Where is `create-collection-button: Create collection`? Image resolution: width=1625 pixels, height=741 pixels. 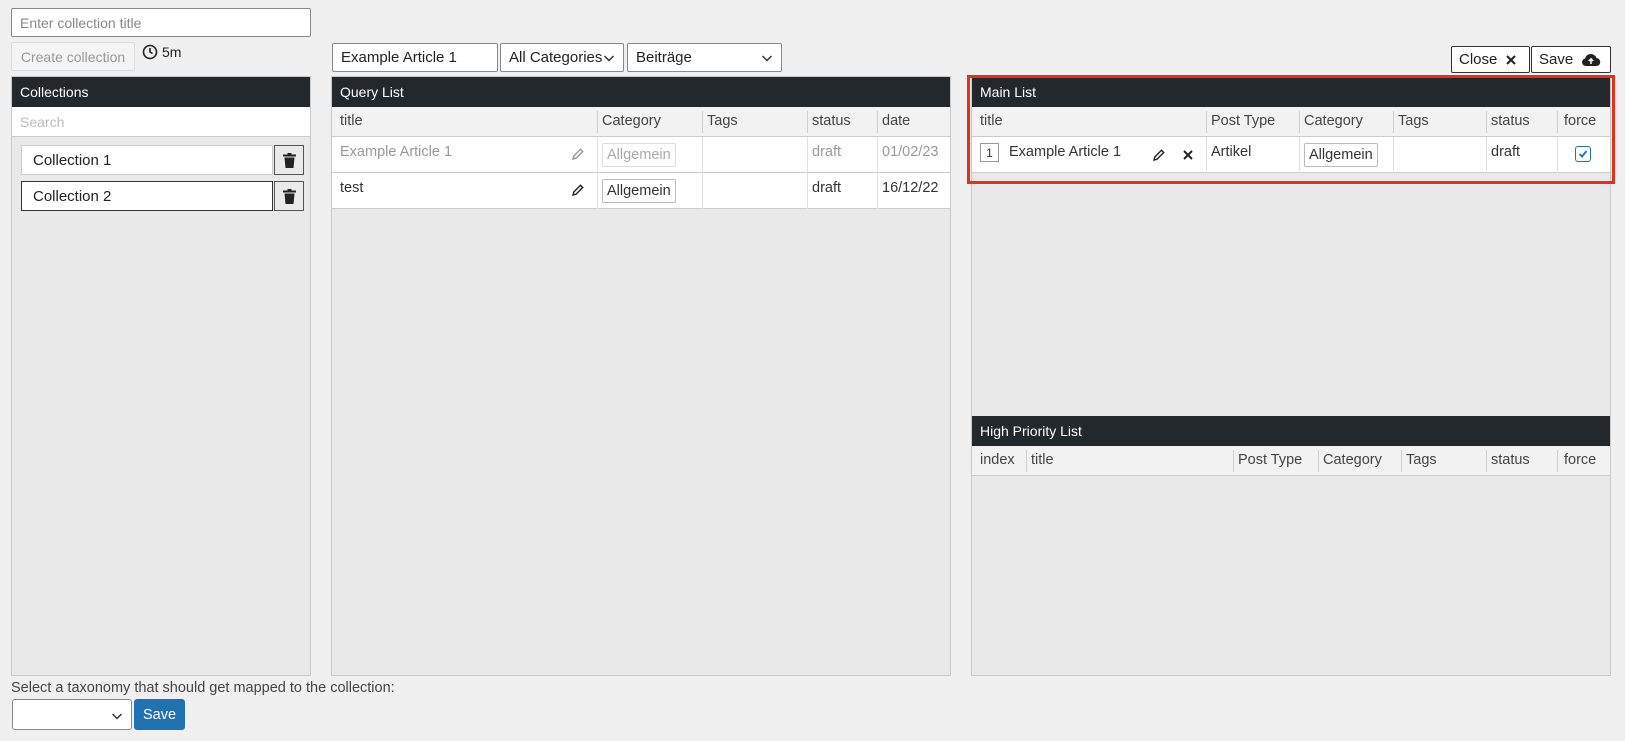 create-collection-button: Create collection is located at coordinates (73, 56).